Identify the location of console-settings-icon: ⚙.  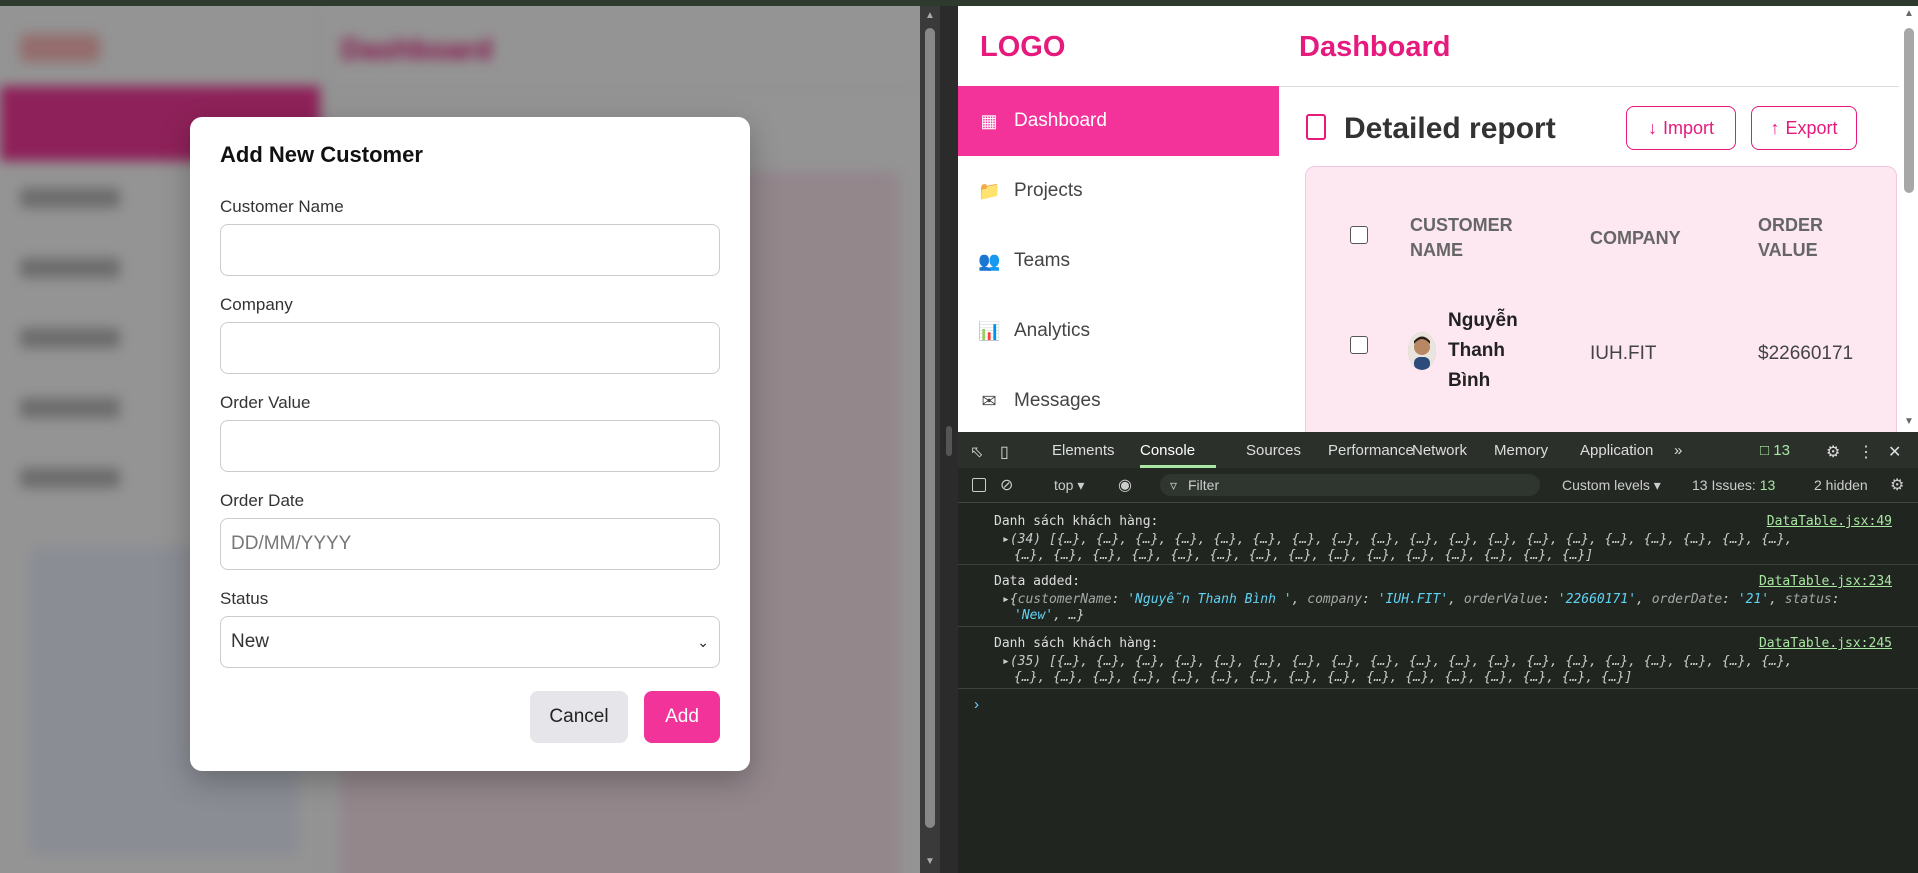
(1897, 485).